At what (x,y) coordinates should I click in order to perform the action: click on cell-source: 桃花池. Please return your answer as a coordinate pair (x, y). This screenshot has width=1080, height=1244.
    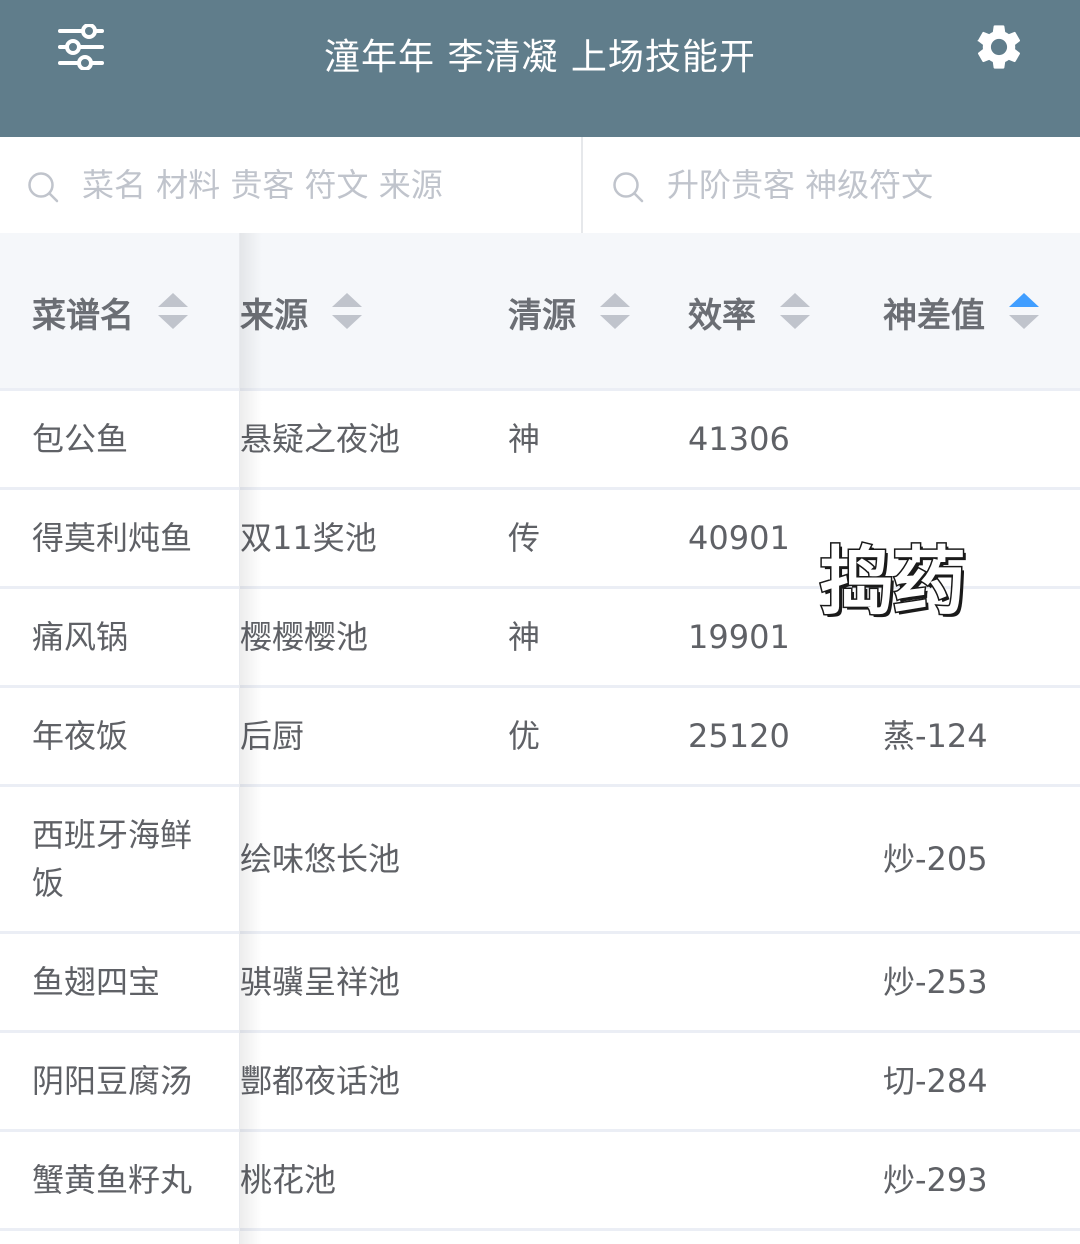
    Looking at the image, I should click on (288, 1180).